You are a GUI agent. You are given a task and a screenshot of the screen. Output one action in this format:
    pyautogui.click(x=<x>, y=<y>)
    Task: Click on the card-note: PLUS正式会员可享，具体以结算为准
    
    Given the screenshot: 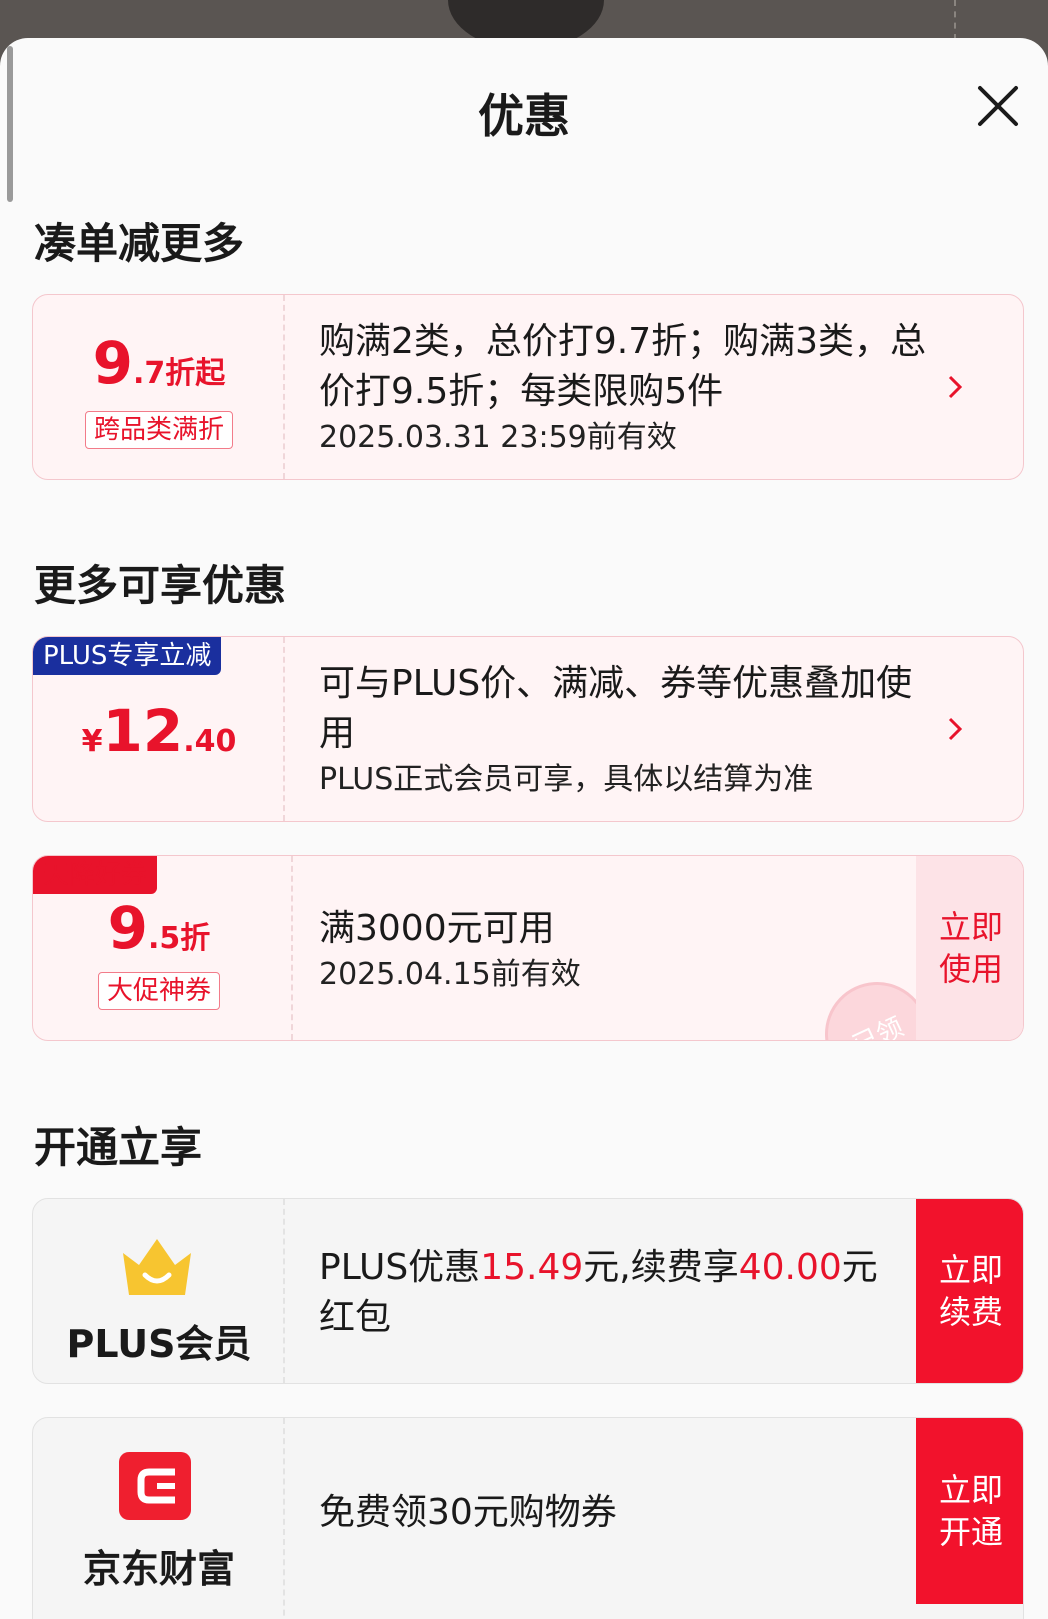 What is the action you would take?
    pyautogui.click(x=566, y=779)
    